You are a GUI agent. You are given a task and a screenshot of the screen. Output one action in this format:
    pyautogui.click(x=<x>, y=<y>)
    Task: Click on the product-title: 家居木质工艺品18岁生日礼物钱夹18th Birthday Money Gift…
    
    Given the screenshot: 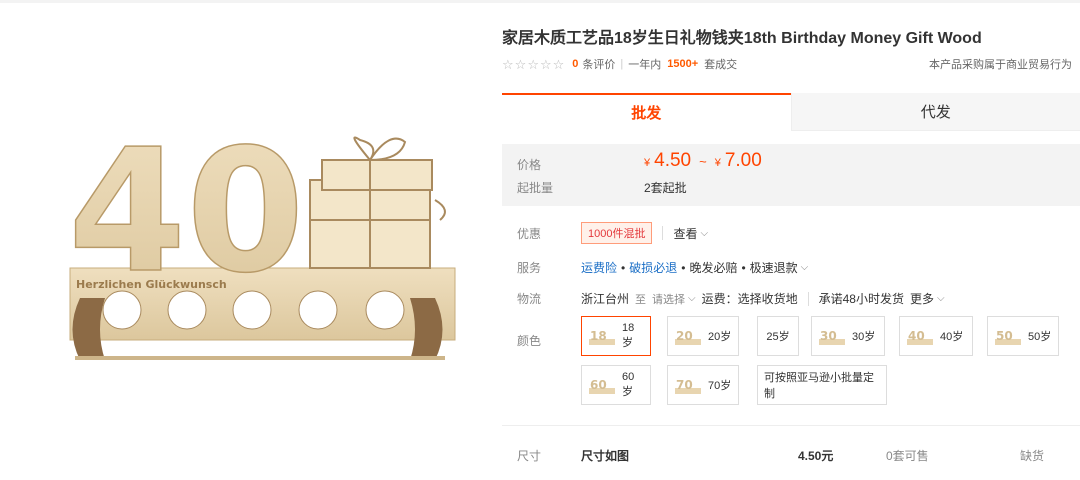 What is the action you would take?
    pyautogui.click(x=742, y=38)
    